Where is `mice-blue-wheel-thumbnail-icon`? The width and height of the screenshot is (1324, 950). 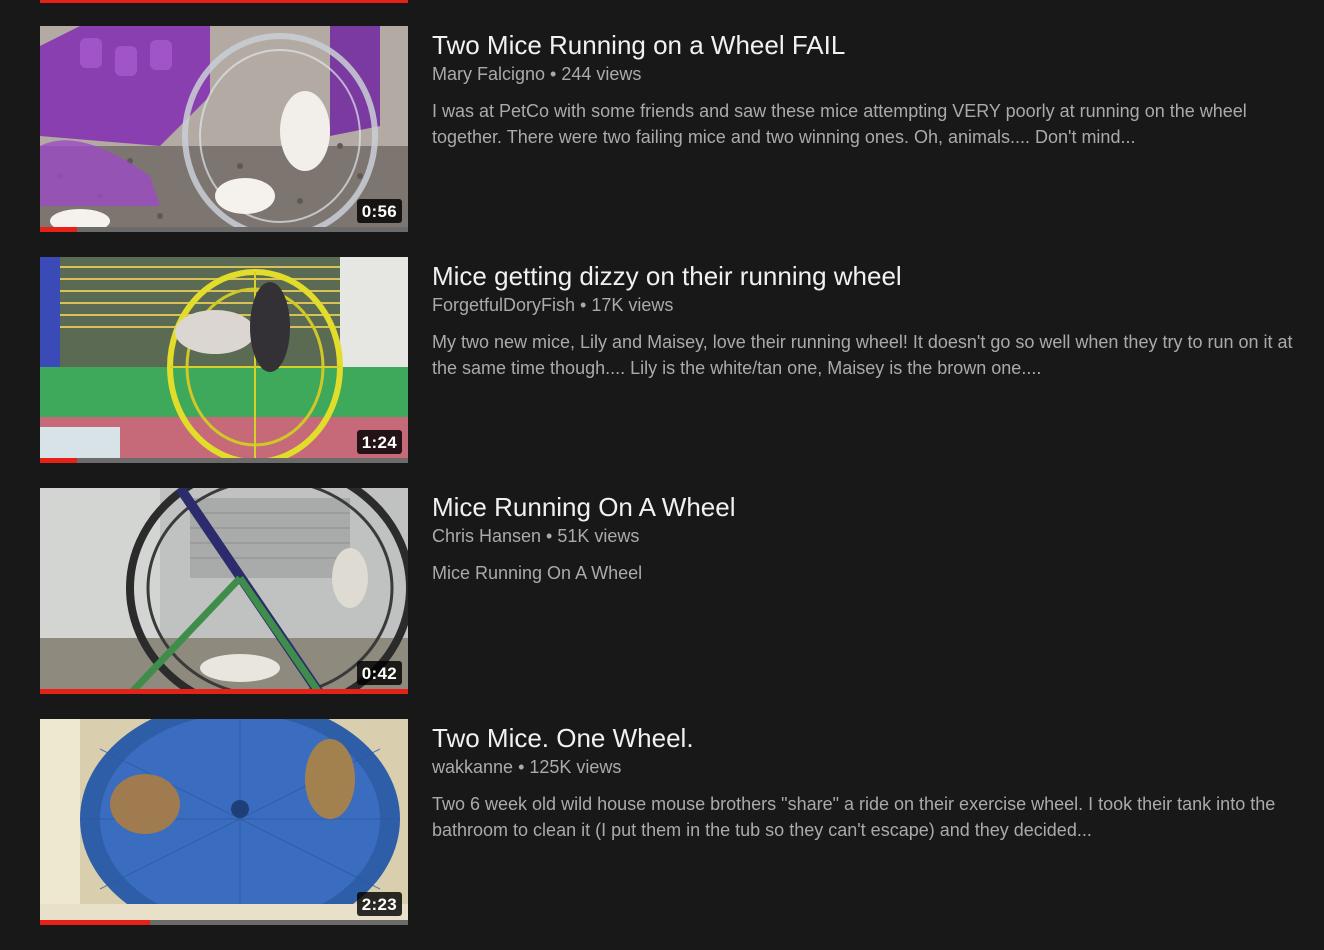 mice-blue-wheel-thumbnail-icon is located at coordinates (224, 822).